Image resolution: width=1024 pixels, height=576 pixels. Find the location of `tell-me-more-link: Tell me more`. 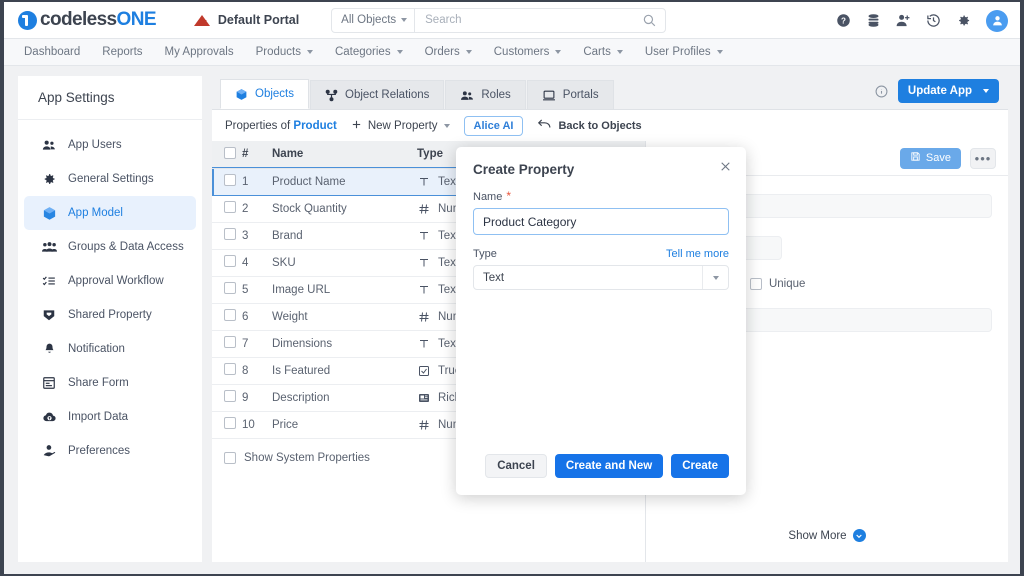

tell-me-more-link: Tell me more is located at coordinates (697, 254).